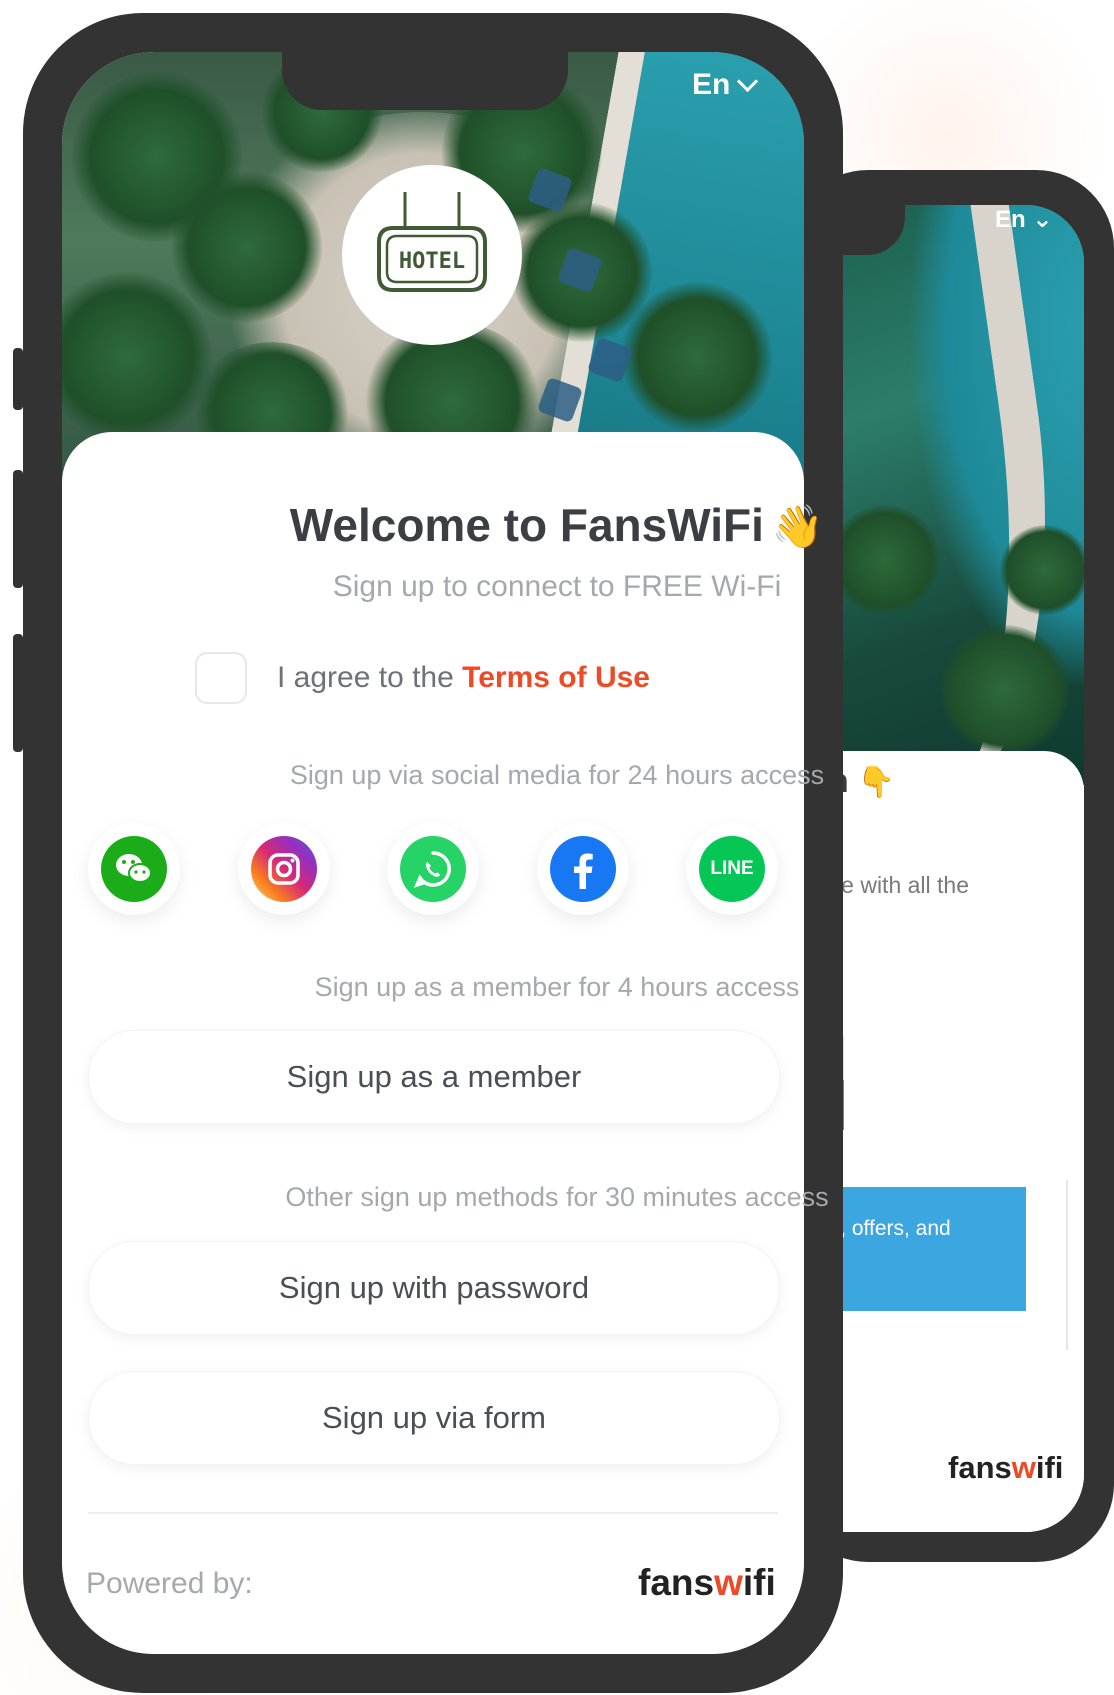 The height and width of the screenshot is (1695, 1114). What do you see at coordinates (169, 1583) in the screenshot?
I see `powered-by-label: Powered by:` at bounding box center [169, 1583].